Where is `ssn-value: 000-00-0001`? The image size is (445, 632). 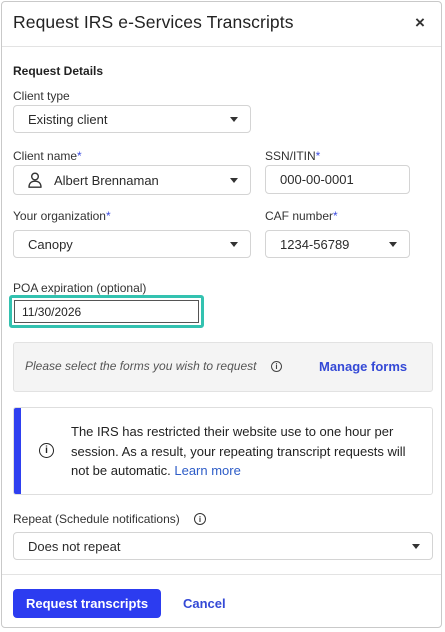
ssn-value: 000-00-0001 is located at coordinates (317, 179).